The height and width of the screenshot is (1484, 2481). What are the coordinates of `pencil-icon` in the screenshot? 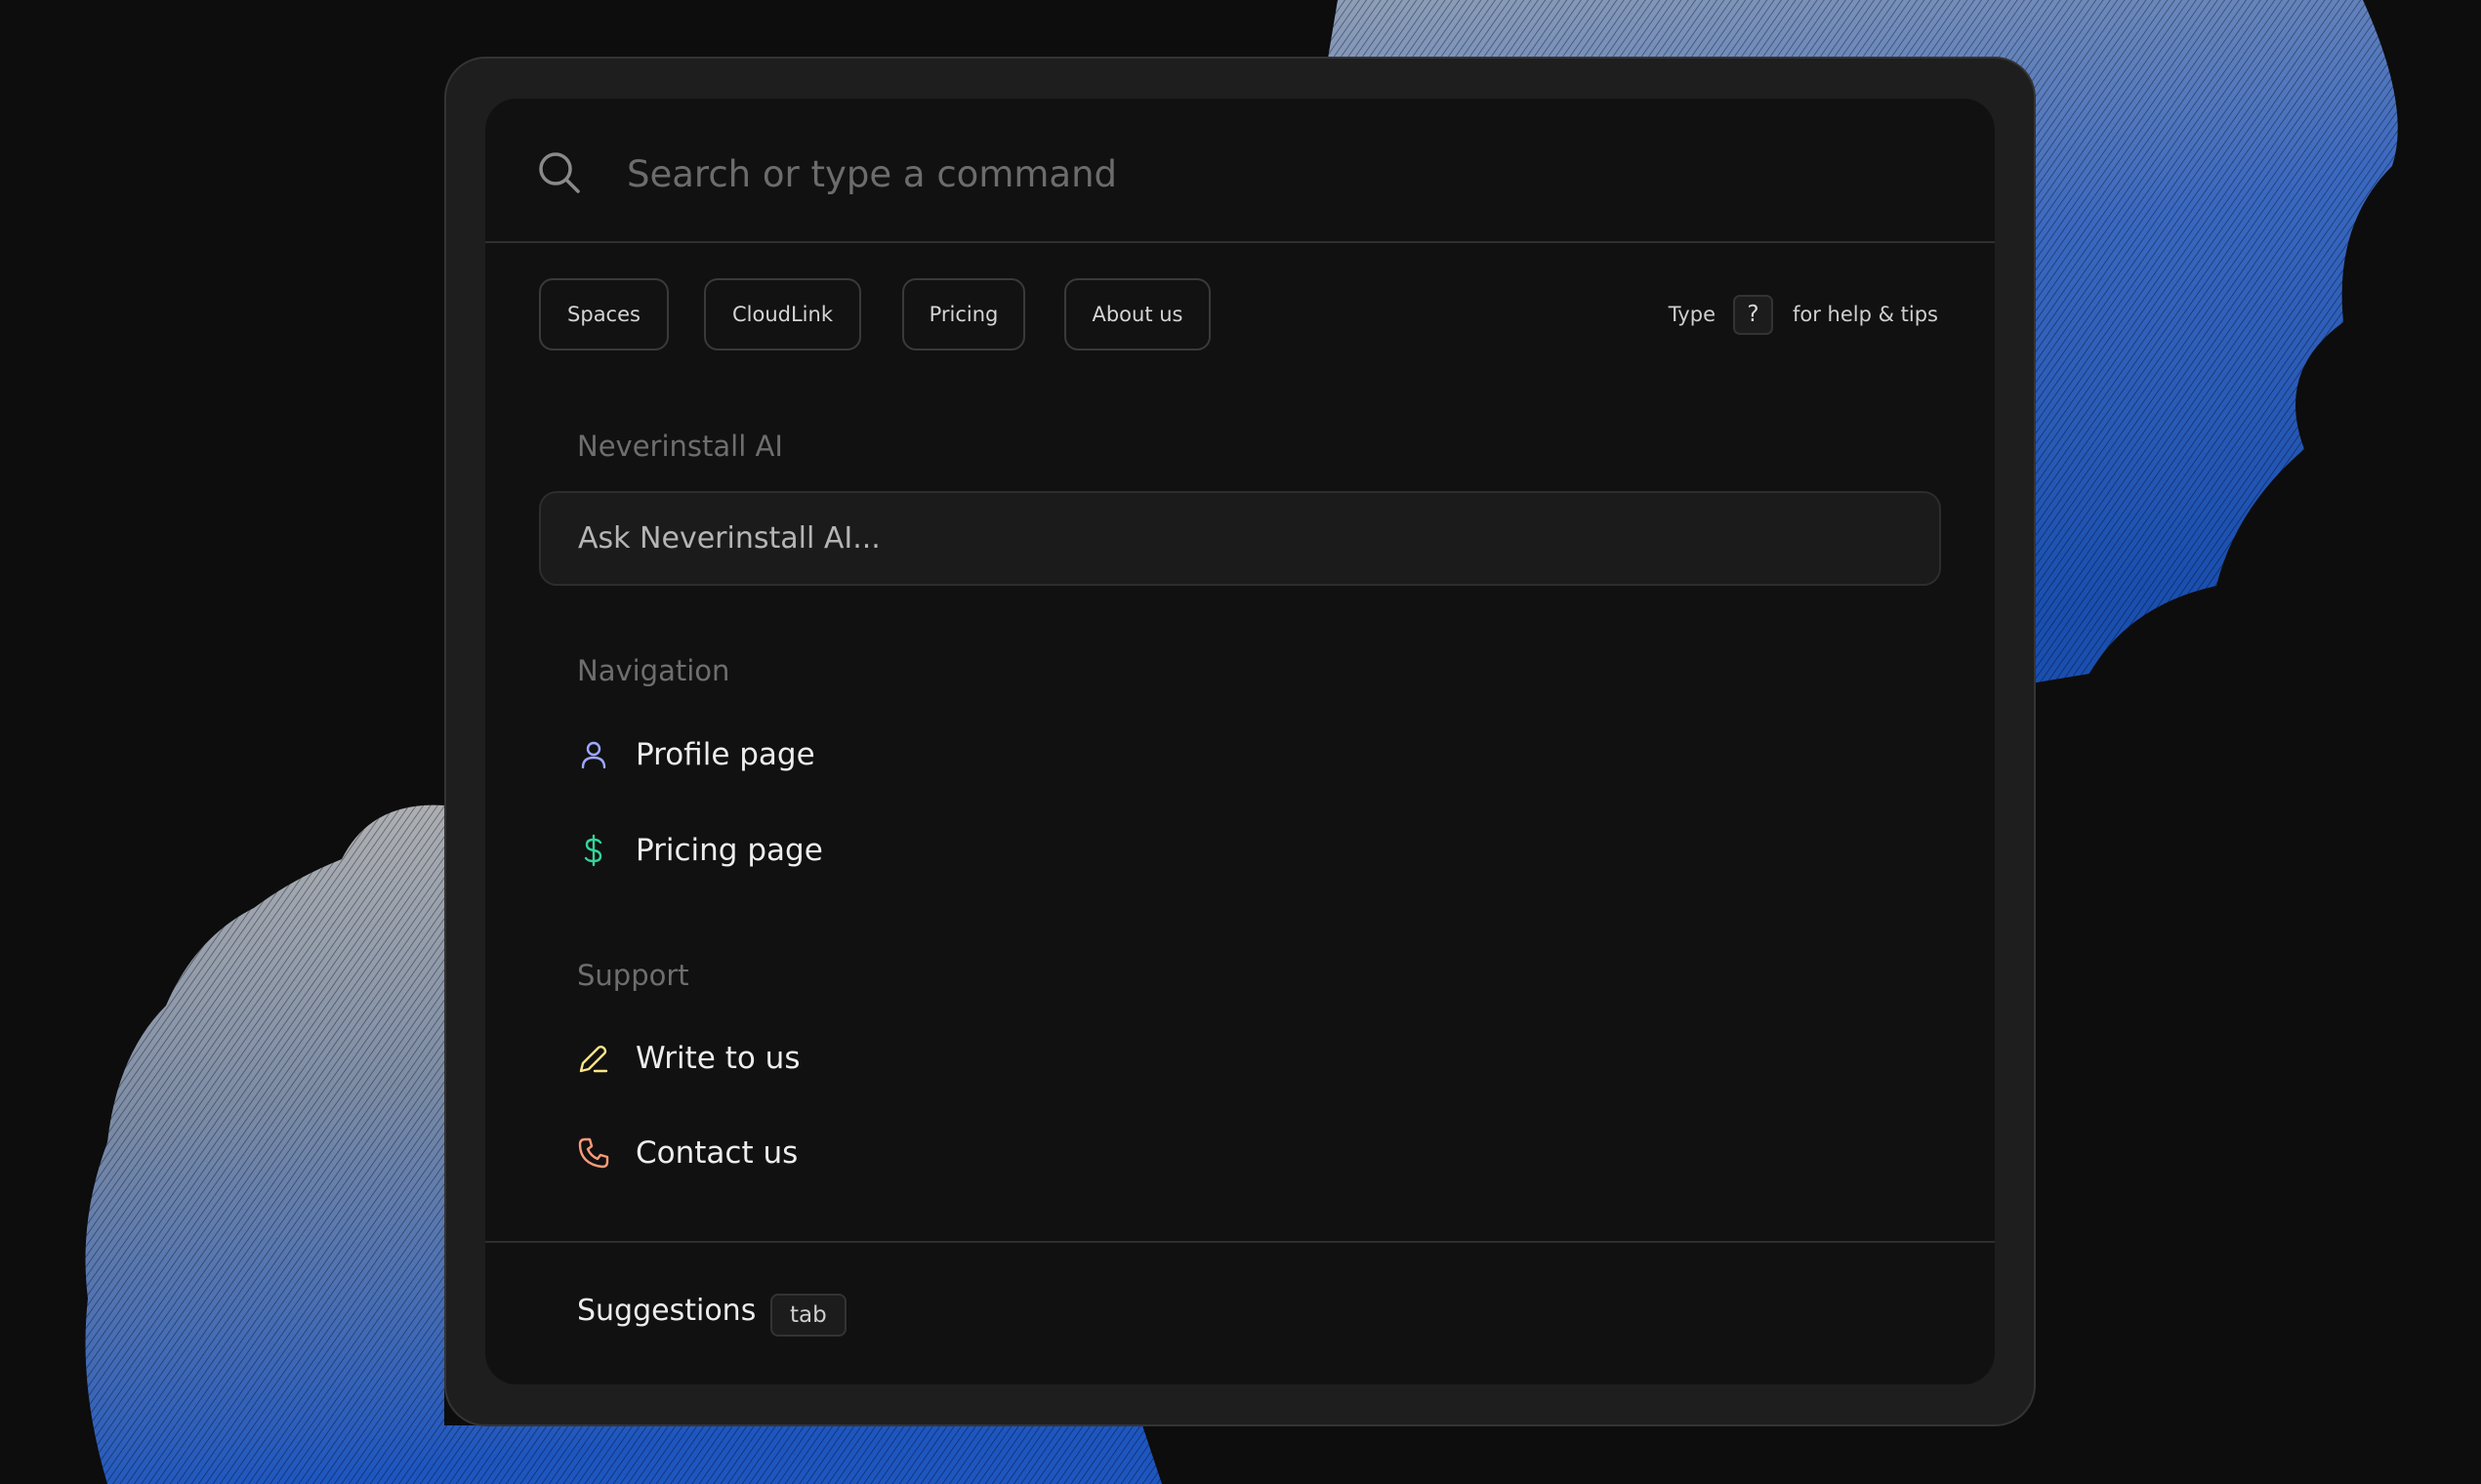 It's located at (593, 1059).